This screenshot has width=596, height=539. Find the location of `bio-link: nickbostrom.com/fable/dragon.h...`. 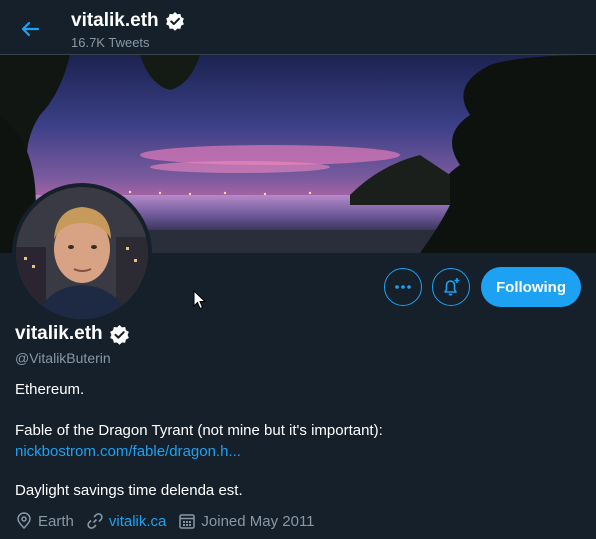

bio-link: nickbostrom.com/fable/dragon.h... is located at coordinates (128, 451).